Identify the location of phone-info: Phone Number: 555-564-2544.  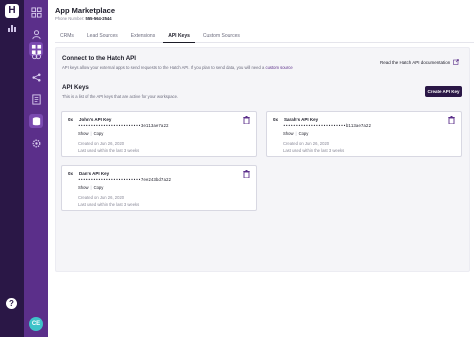
(83, 18).